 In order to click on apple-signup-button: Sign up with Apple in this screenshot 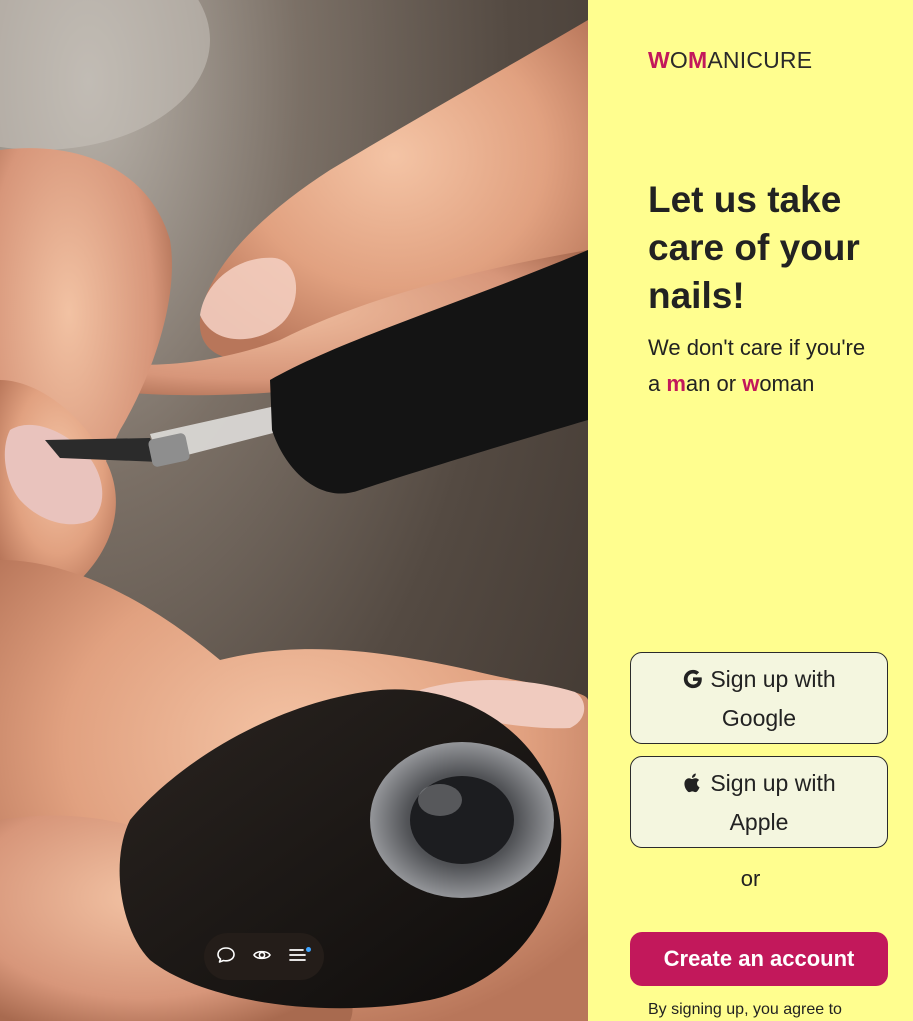, I will do `click(759, 802)`.